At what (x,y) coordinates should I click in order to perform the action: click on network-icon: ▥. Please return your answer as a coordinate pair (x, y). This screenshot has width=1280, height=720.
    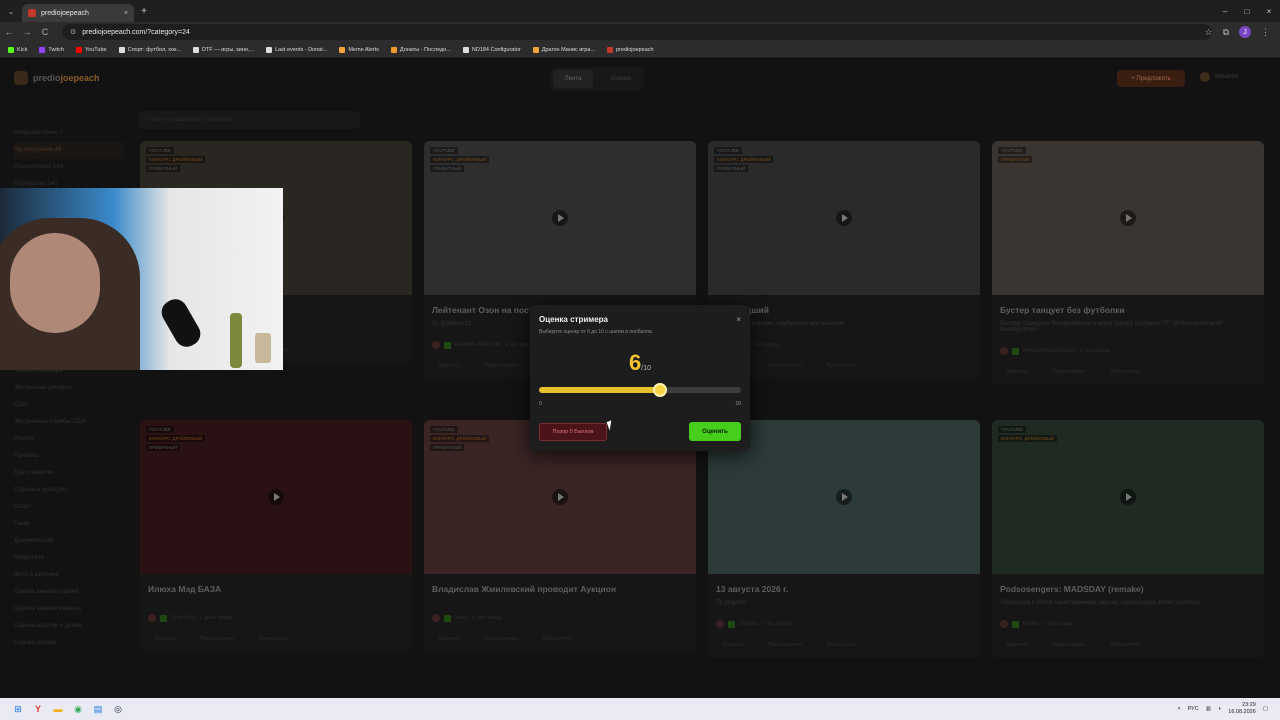
    Looking at the image, I should click on (1208, 709).